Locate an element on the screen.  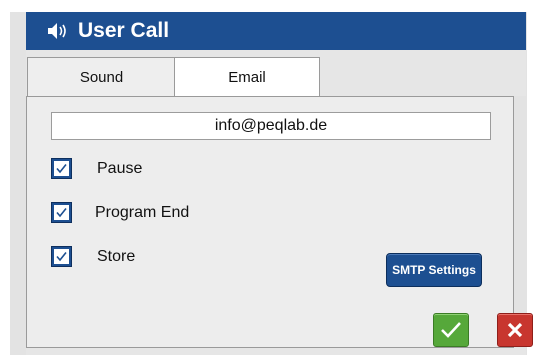
email-address-value: info@peqlab.de is located at coordinates (271, 125).